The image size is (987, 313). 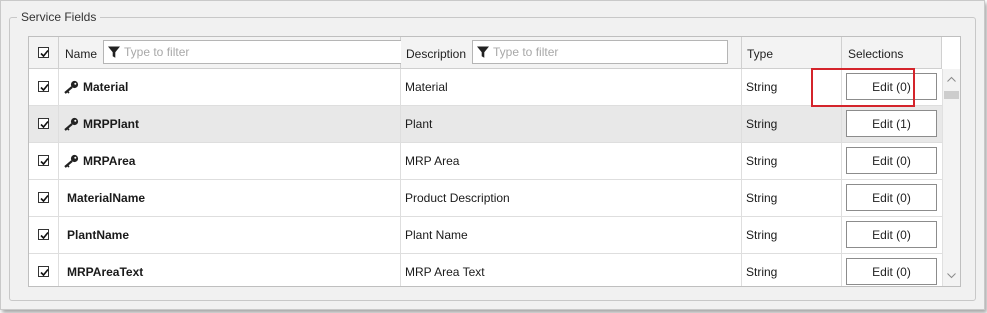 What do you see at coordinates (81, 54) in the screenshot?
I see `header-name-label: Name` at bounding box center [81, 54].